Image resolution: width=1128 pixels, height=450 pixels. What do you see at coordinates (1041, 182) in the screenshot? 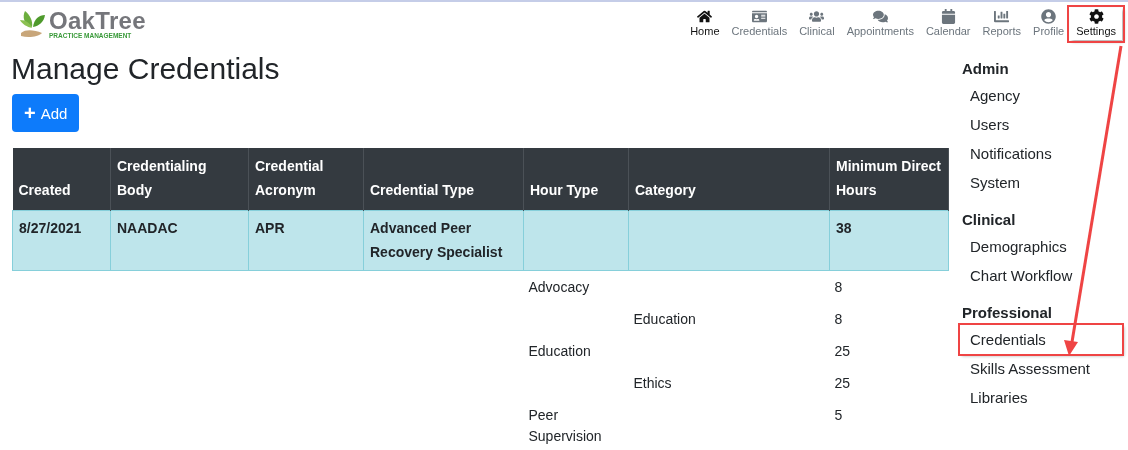
I see `menu-item: System` at bounding box center [1041, 182].